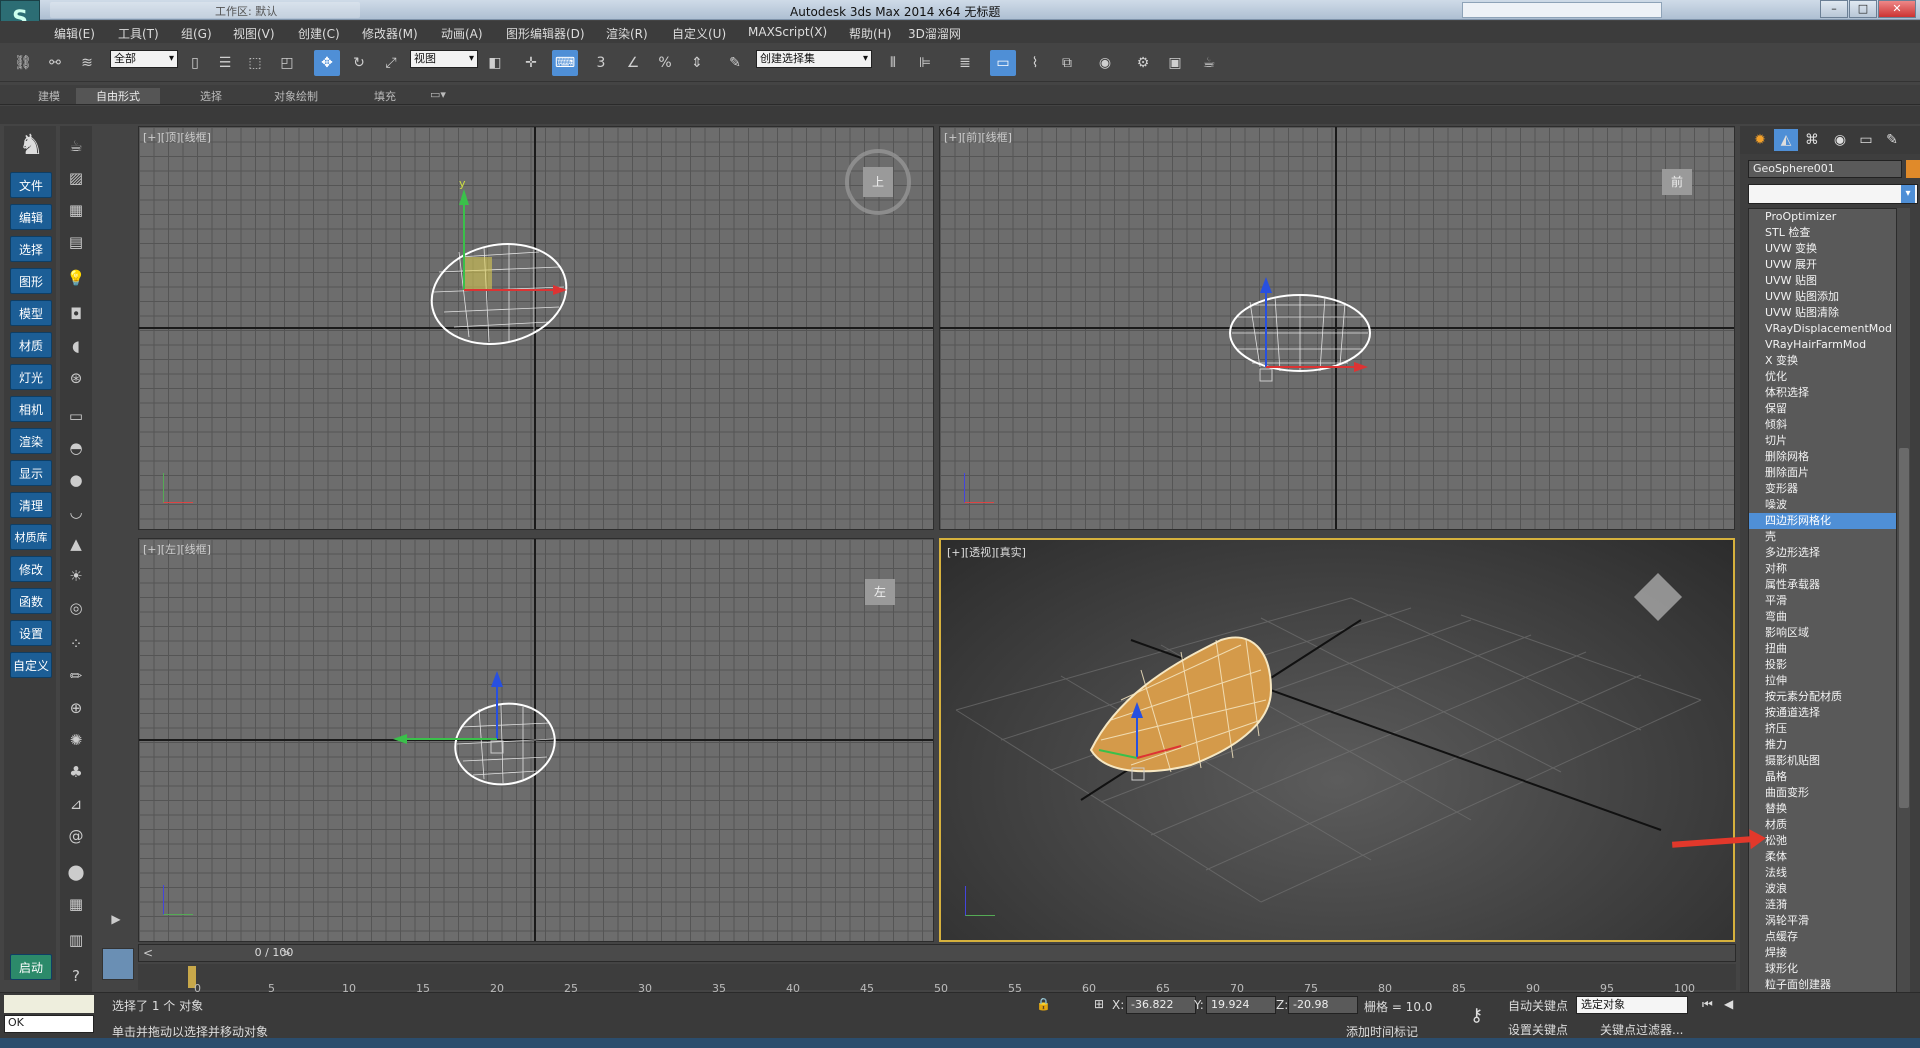  What do you see at coordinates (87, 63) in the screenshot?
I see `bind-spacewarp-icon: ≋` at bounding box center [87, 63].